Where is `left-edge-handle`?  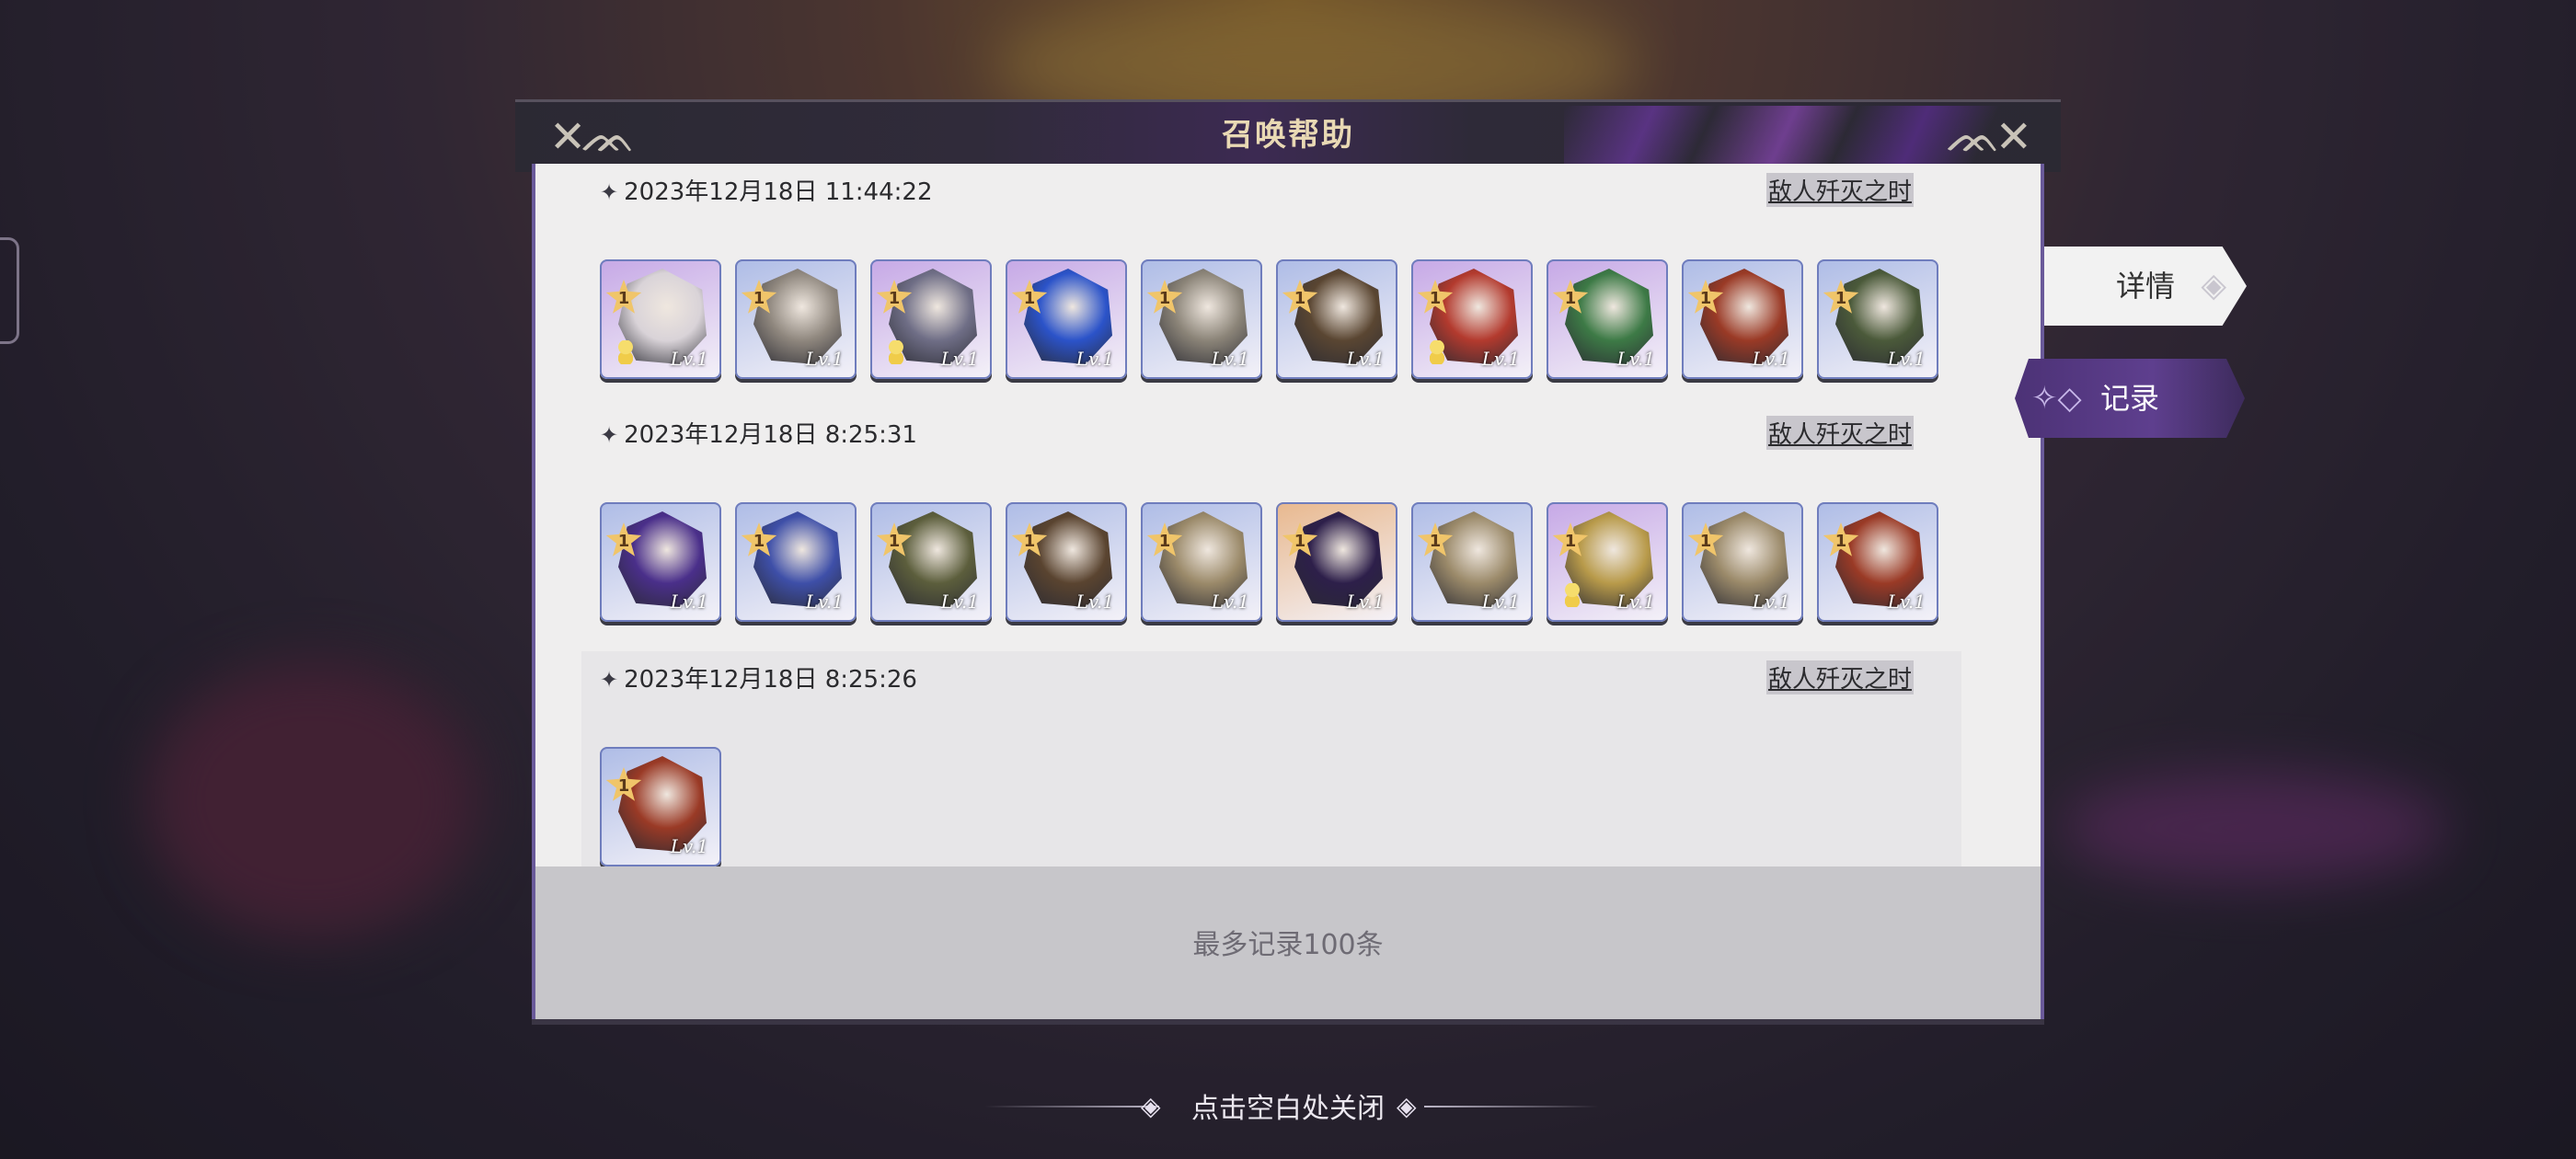
left-edge-handle is located at coordinates (9, 290).